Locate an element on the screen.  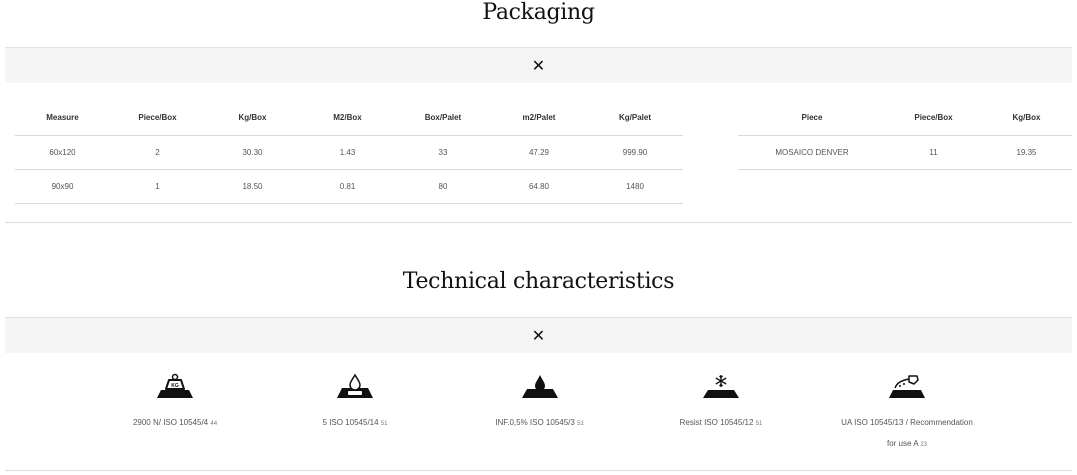
tech-item-water-absorption: 5 ISO 10545/14 51 is located at coordinates (355, 403).